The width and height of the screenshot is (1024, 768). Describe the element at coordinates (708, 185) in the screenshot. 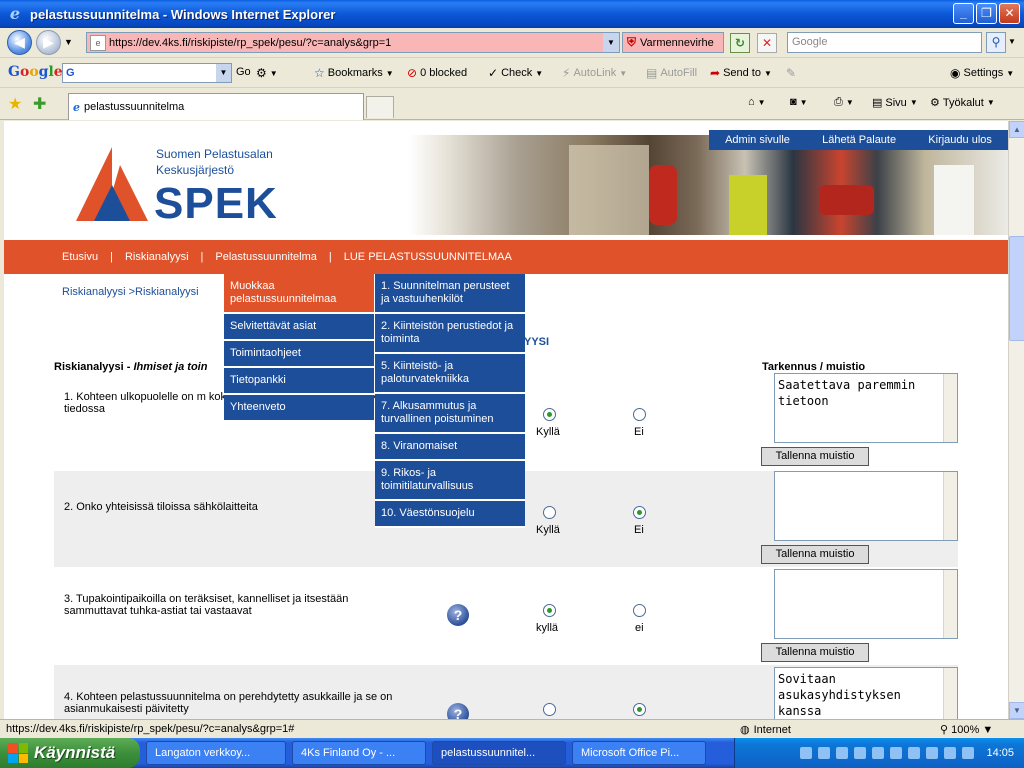

I see `header-photo-banner` at that location.